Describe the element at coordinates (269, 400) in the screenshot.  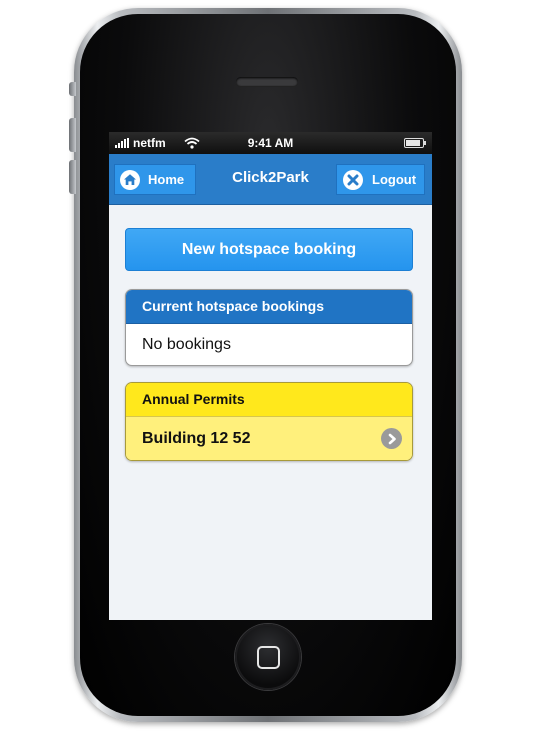
I see `annual-permits-title: Annual Permits` at that location.